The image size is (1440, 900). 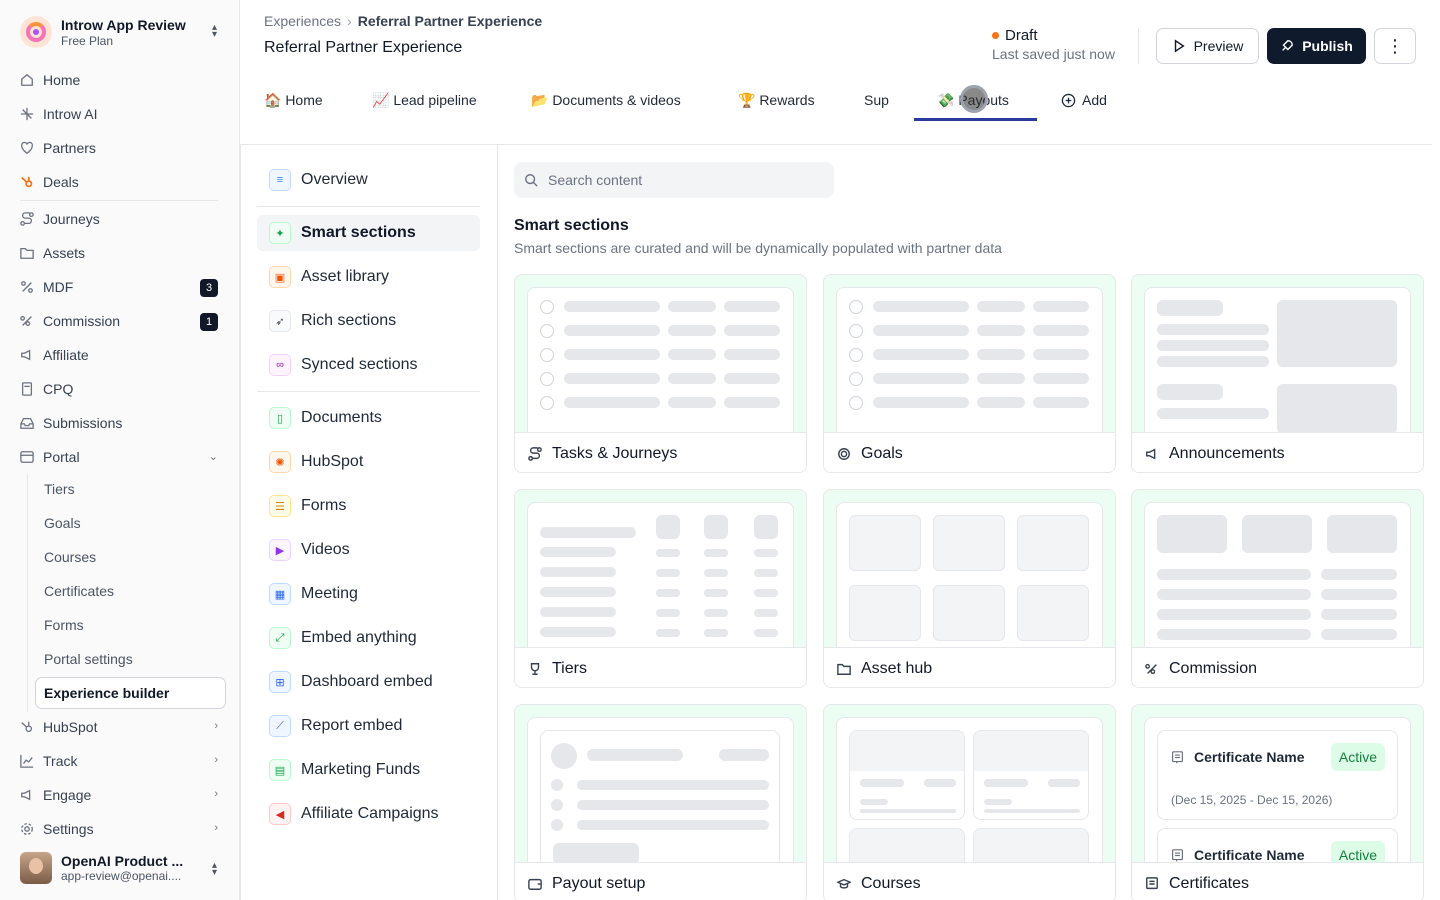 I want to click on library-divider, so click(x=368, y=206).